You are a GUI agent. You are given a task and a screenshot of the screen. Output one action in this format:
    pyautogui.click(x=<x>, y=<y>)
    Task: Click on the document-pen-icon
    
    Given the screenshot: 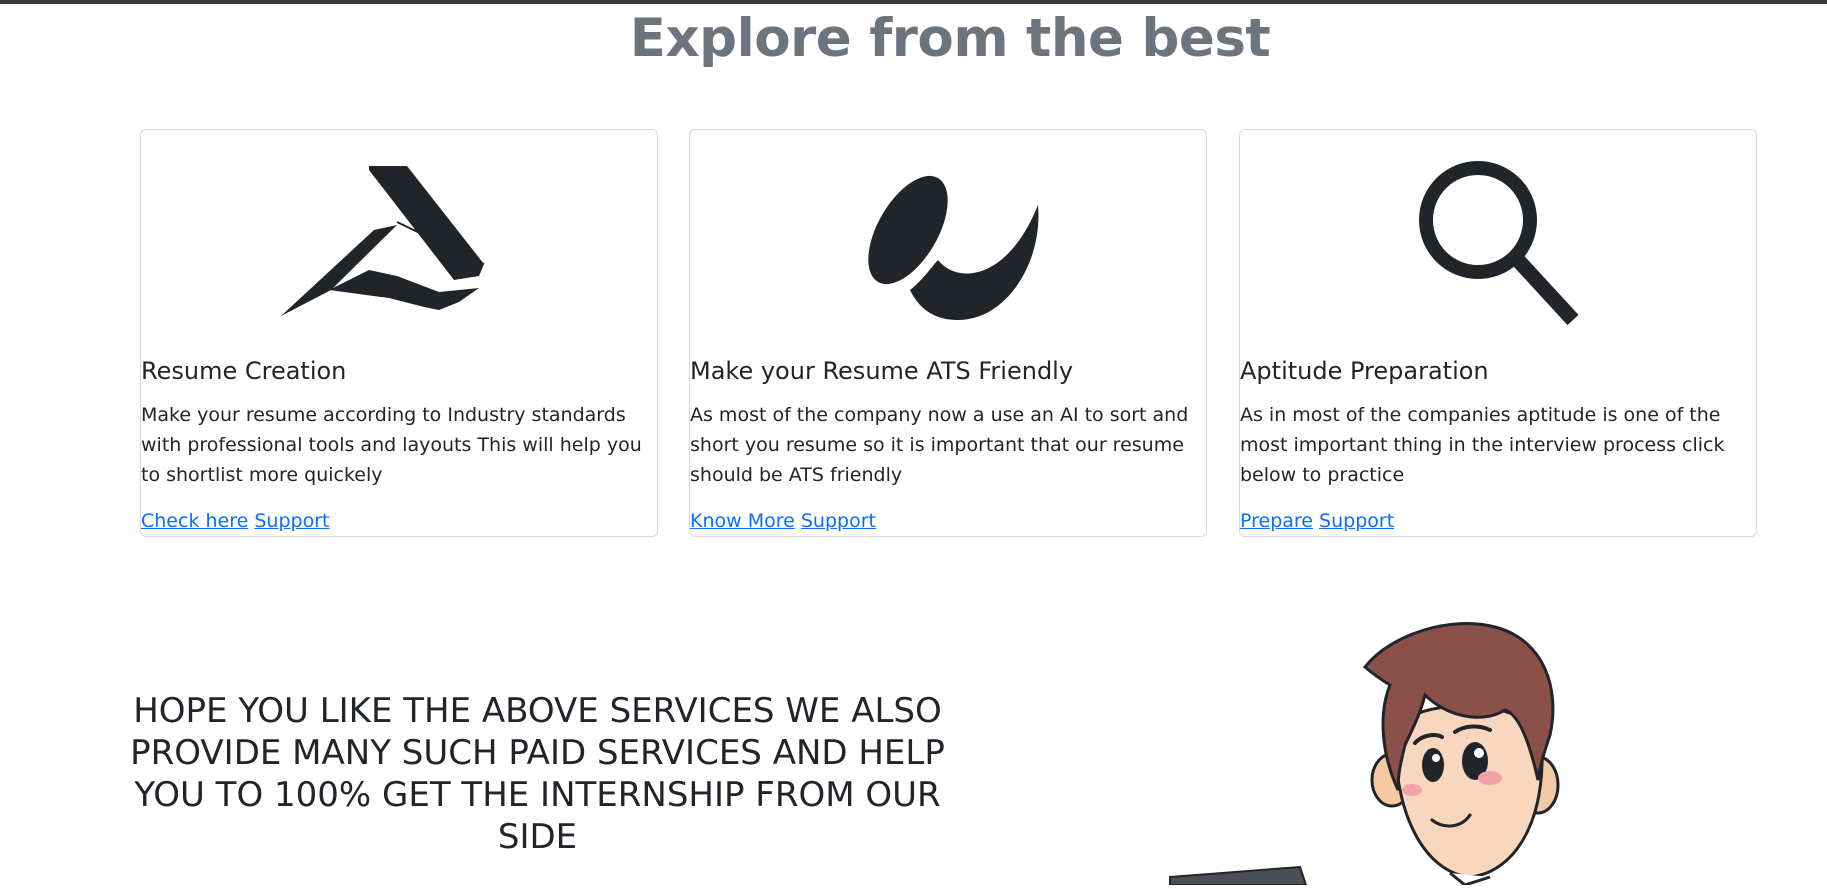 What is the action you would take?
    pyautogui.click(x=399, y=245)
    